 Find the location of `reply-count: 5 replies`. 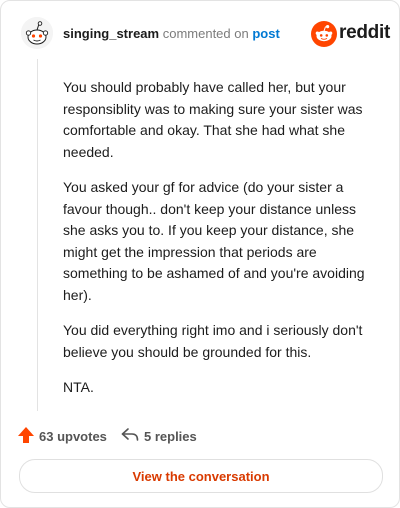

reply-count: 5 replies is located at coordinates (170, 436).